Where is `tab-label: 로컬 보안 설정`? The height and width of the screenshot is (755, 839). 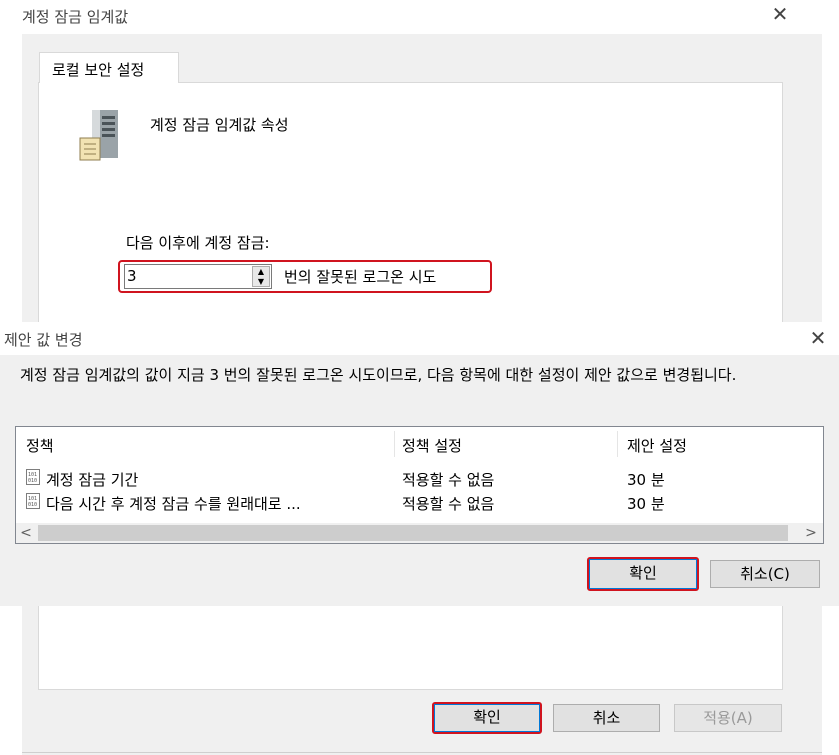 tab-label: 로컬 보안 설정 is located at coordinates (98, 70).